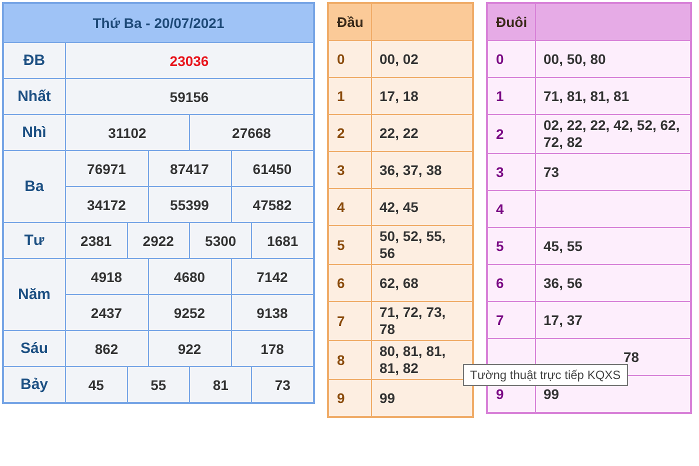  I want to click on number-list: 36, 56, so click(563, 282).